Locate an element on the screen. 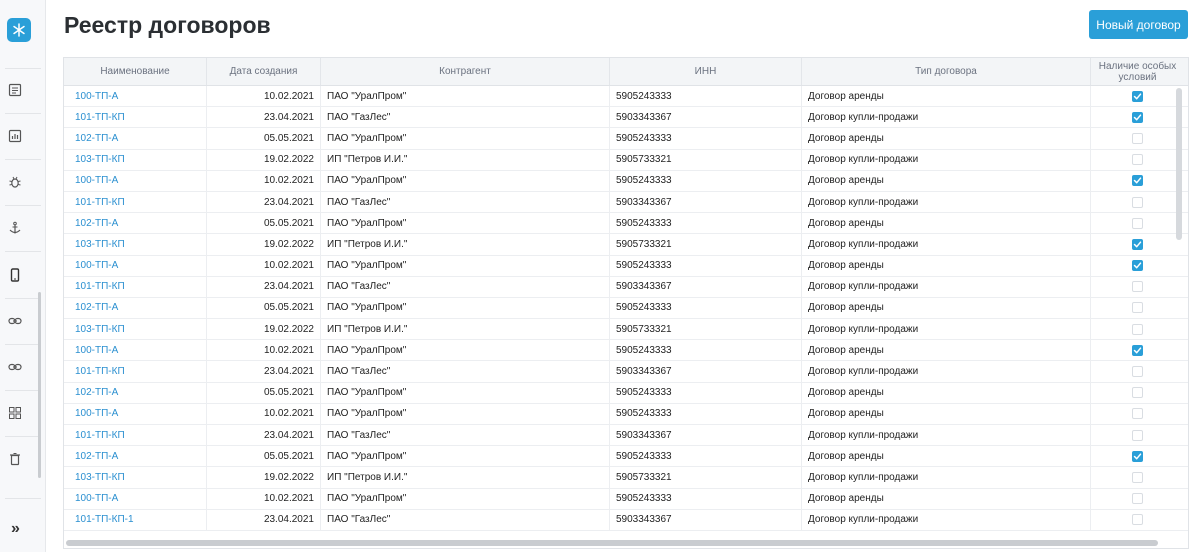 The image size is (1200, 552). inn: 5905243333 is located at coordinates (706, 456).